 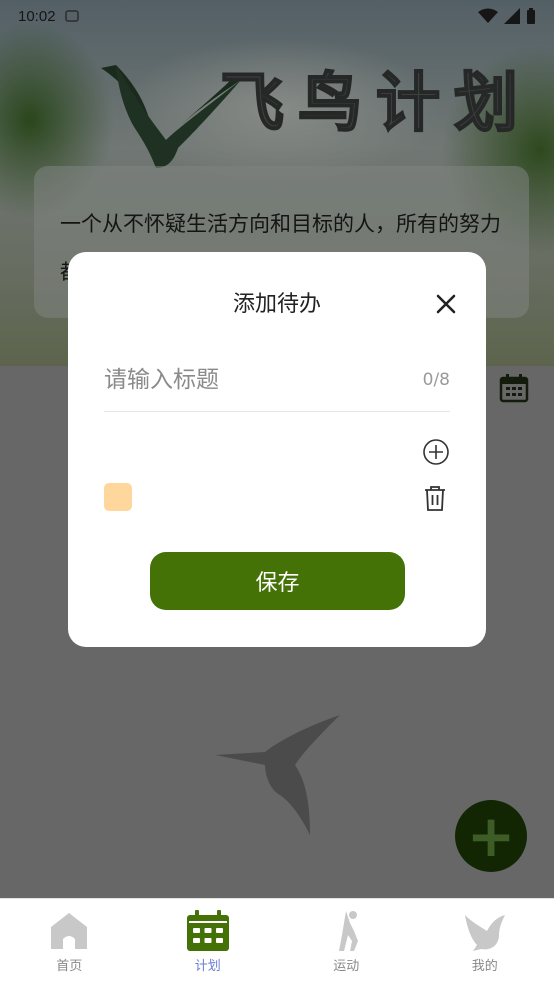 What do you see at coordinates (349, 931) in the screenshot?
I see `exercise-icon` at bounding box center [349, 931].